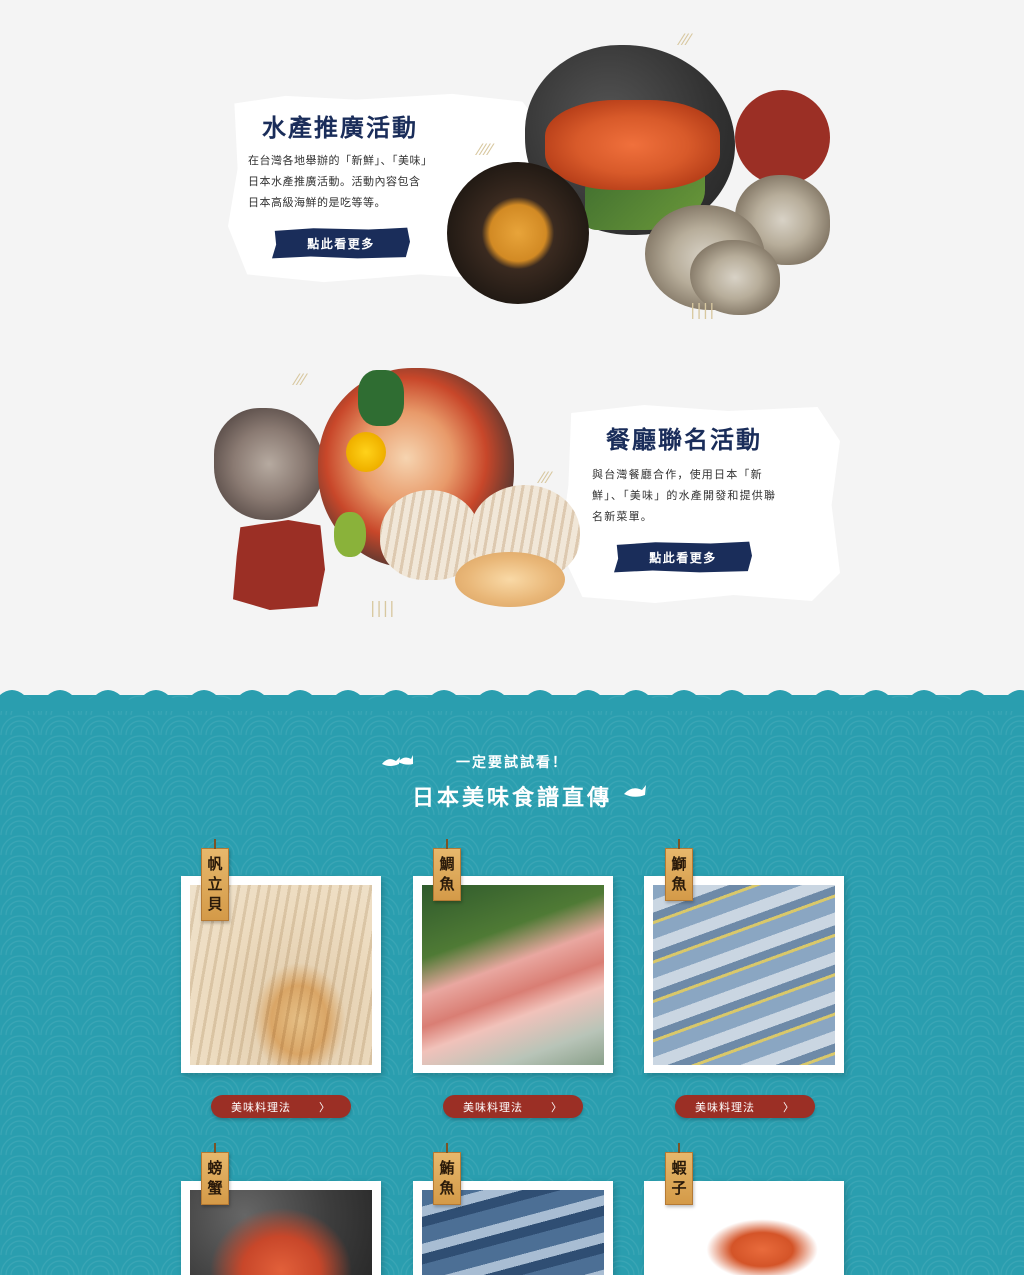 This screenshot has height=1275, width=1024. Describe the element at coordinates (511, 798) in the screenshot. I see `recipes-title: 日本美味食譜直傳` at that location.